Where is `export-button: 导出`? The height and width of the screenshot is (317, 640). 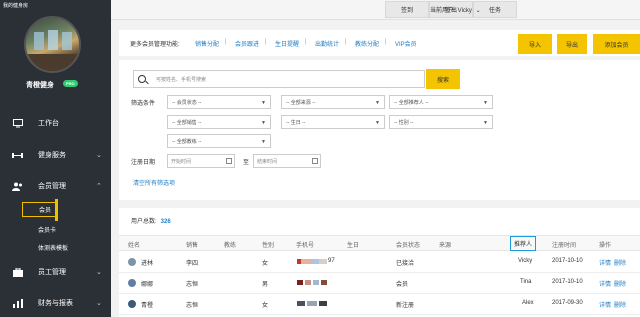
export-button: 导出 is located at coordinates (572, 44).